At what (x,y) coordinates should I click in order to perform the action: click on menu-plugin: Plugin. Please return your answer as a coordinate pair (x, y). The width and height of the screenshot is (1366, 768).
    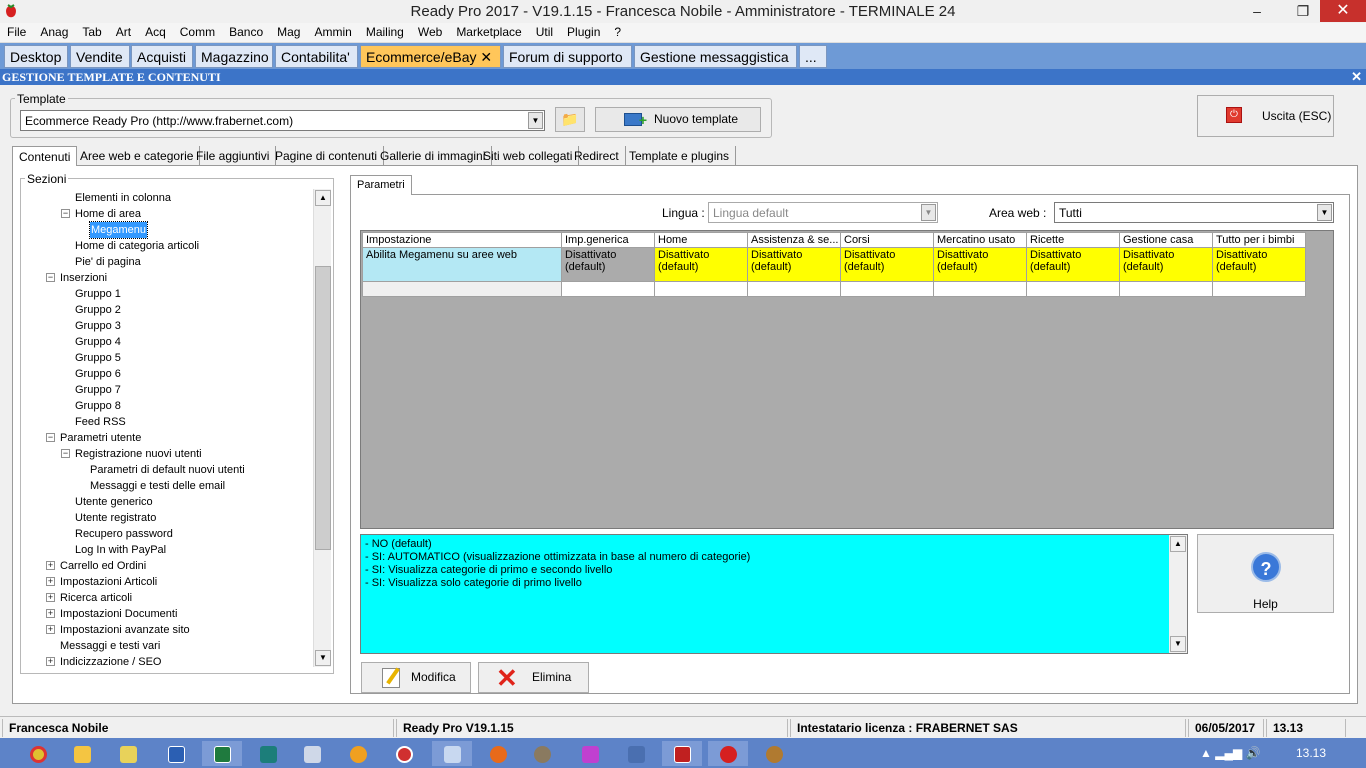
    Looking at the image, I should click on (583, 31).